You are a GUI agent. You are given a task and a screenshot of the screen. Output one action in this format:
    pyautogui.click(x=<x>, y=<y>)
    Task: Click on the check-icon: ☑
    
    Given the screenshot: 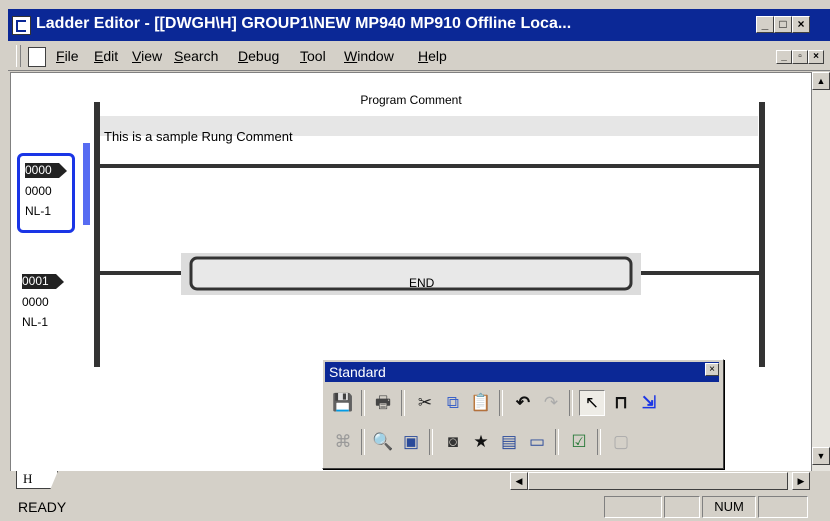 What is the action you would take?
    pyautogui.click(x=579, y=442)
    